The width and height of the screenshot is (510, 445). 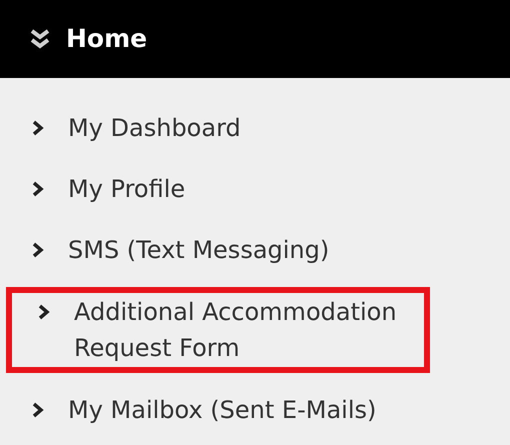 I want to click on menu-item: My Profile, so click(x=255, y=189).